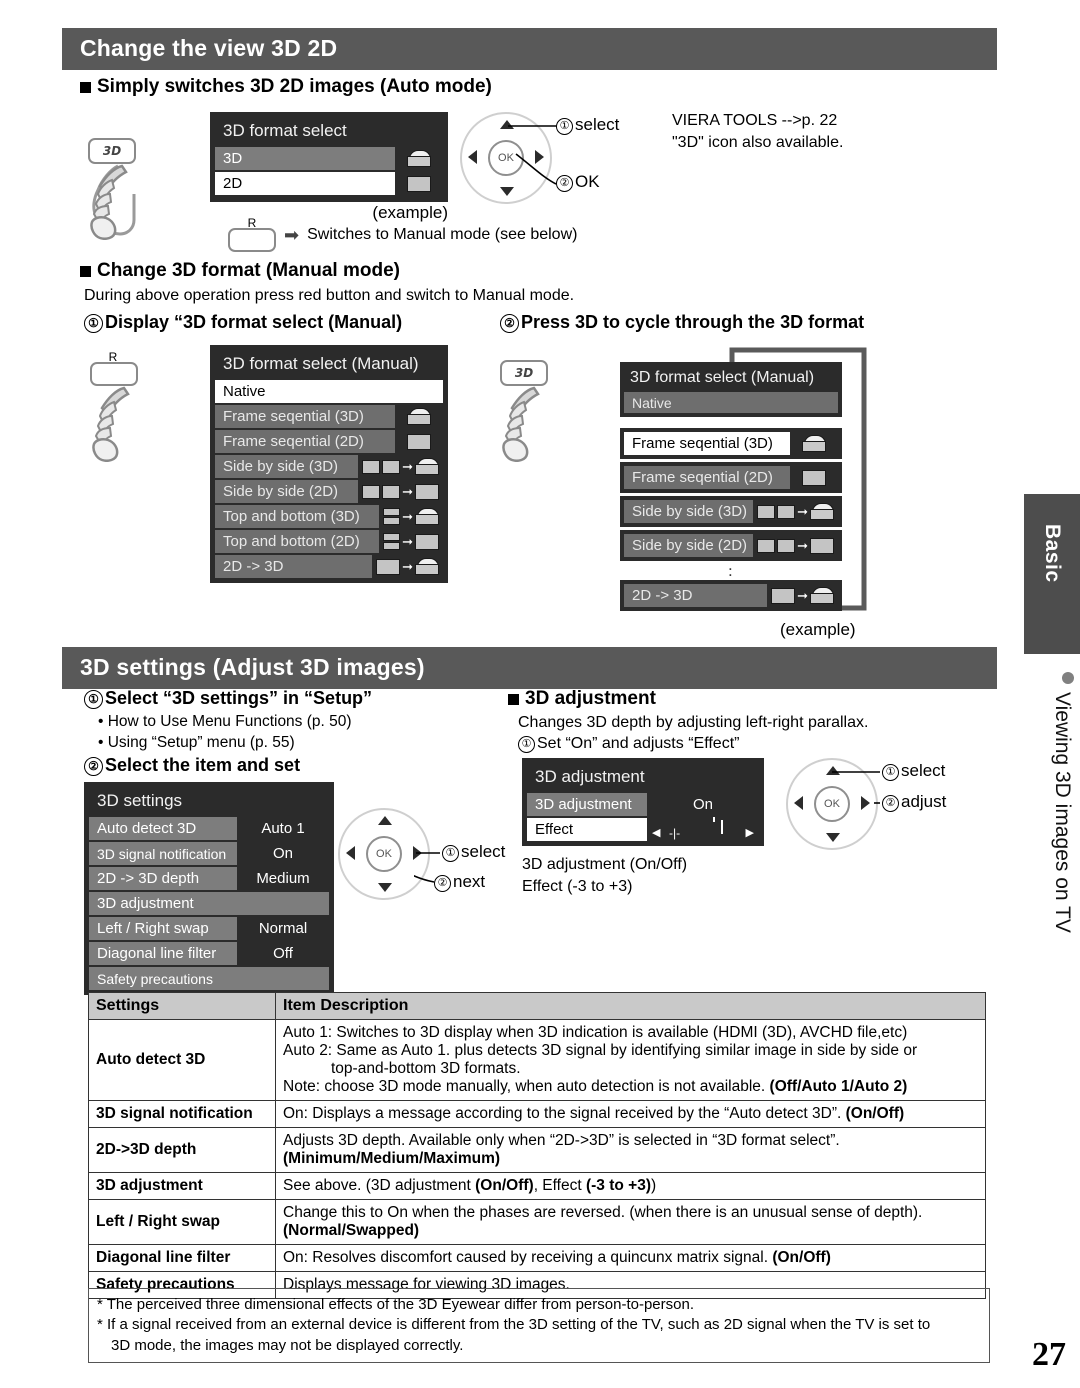 The width and height of the screenshot is (1080, 1388). Describe the element at coordinates (731, 389) in the screenshot. I see `osd-cycle-header: 3D format select (Manual) Native` at that location.